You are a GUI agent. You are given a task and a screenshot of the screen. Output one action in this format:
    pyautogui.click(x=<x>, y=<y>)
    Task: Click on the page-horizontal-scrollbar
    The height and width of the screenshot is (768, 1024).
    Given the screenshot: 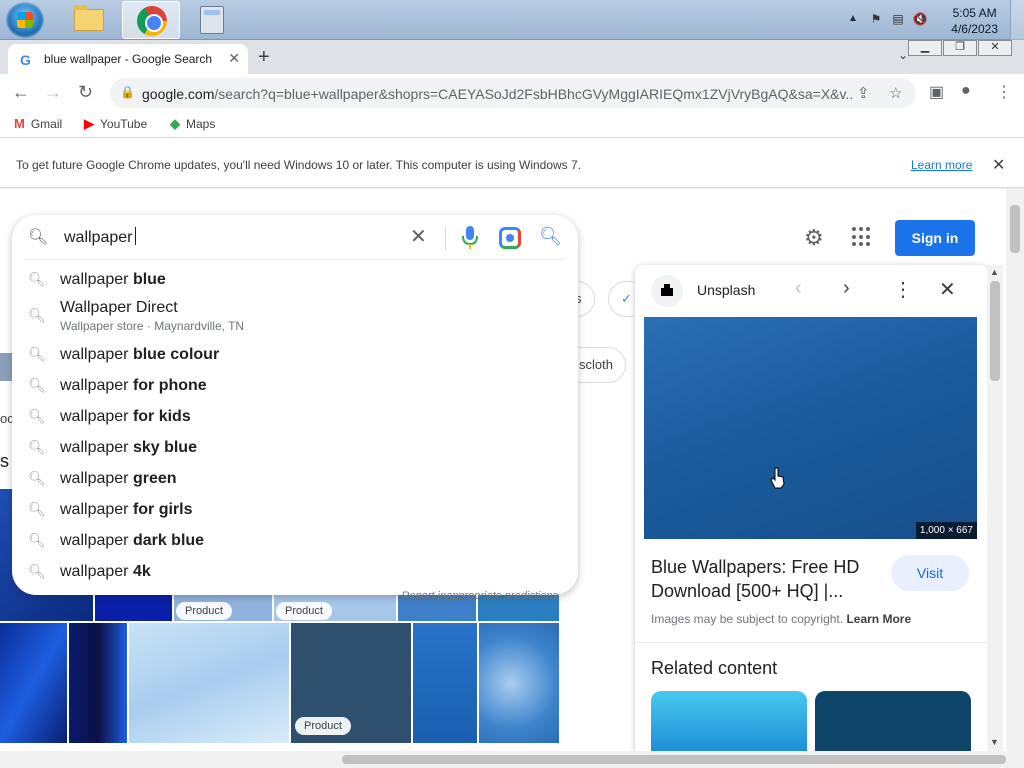 What is the action you would take?
    pyautogui.click(x=512, y=759)
    